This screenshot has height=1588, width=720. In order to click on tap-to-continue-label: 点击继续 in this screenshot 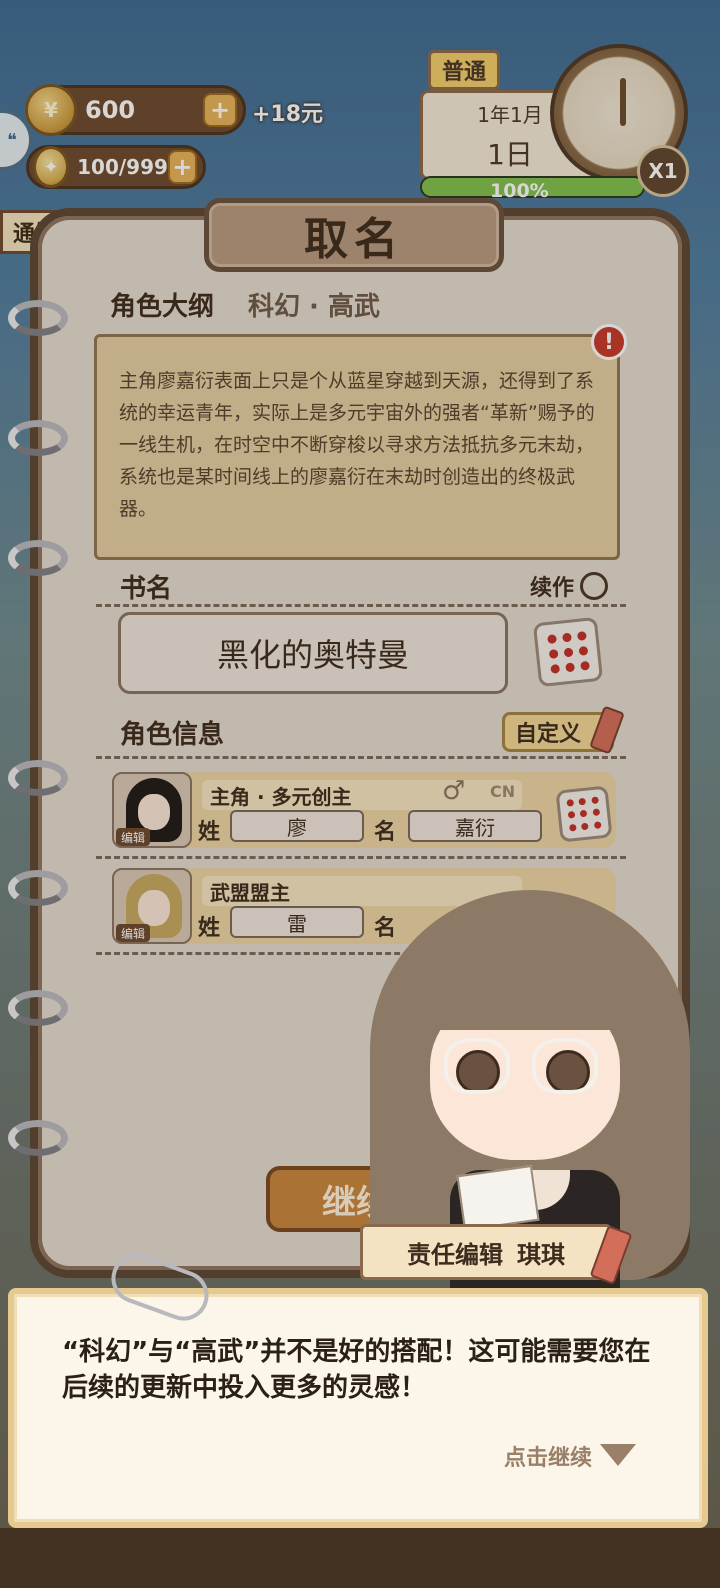, I will do `click(548, 1456)`.